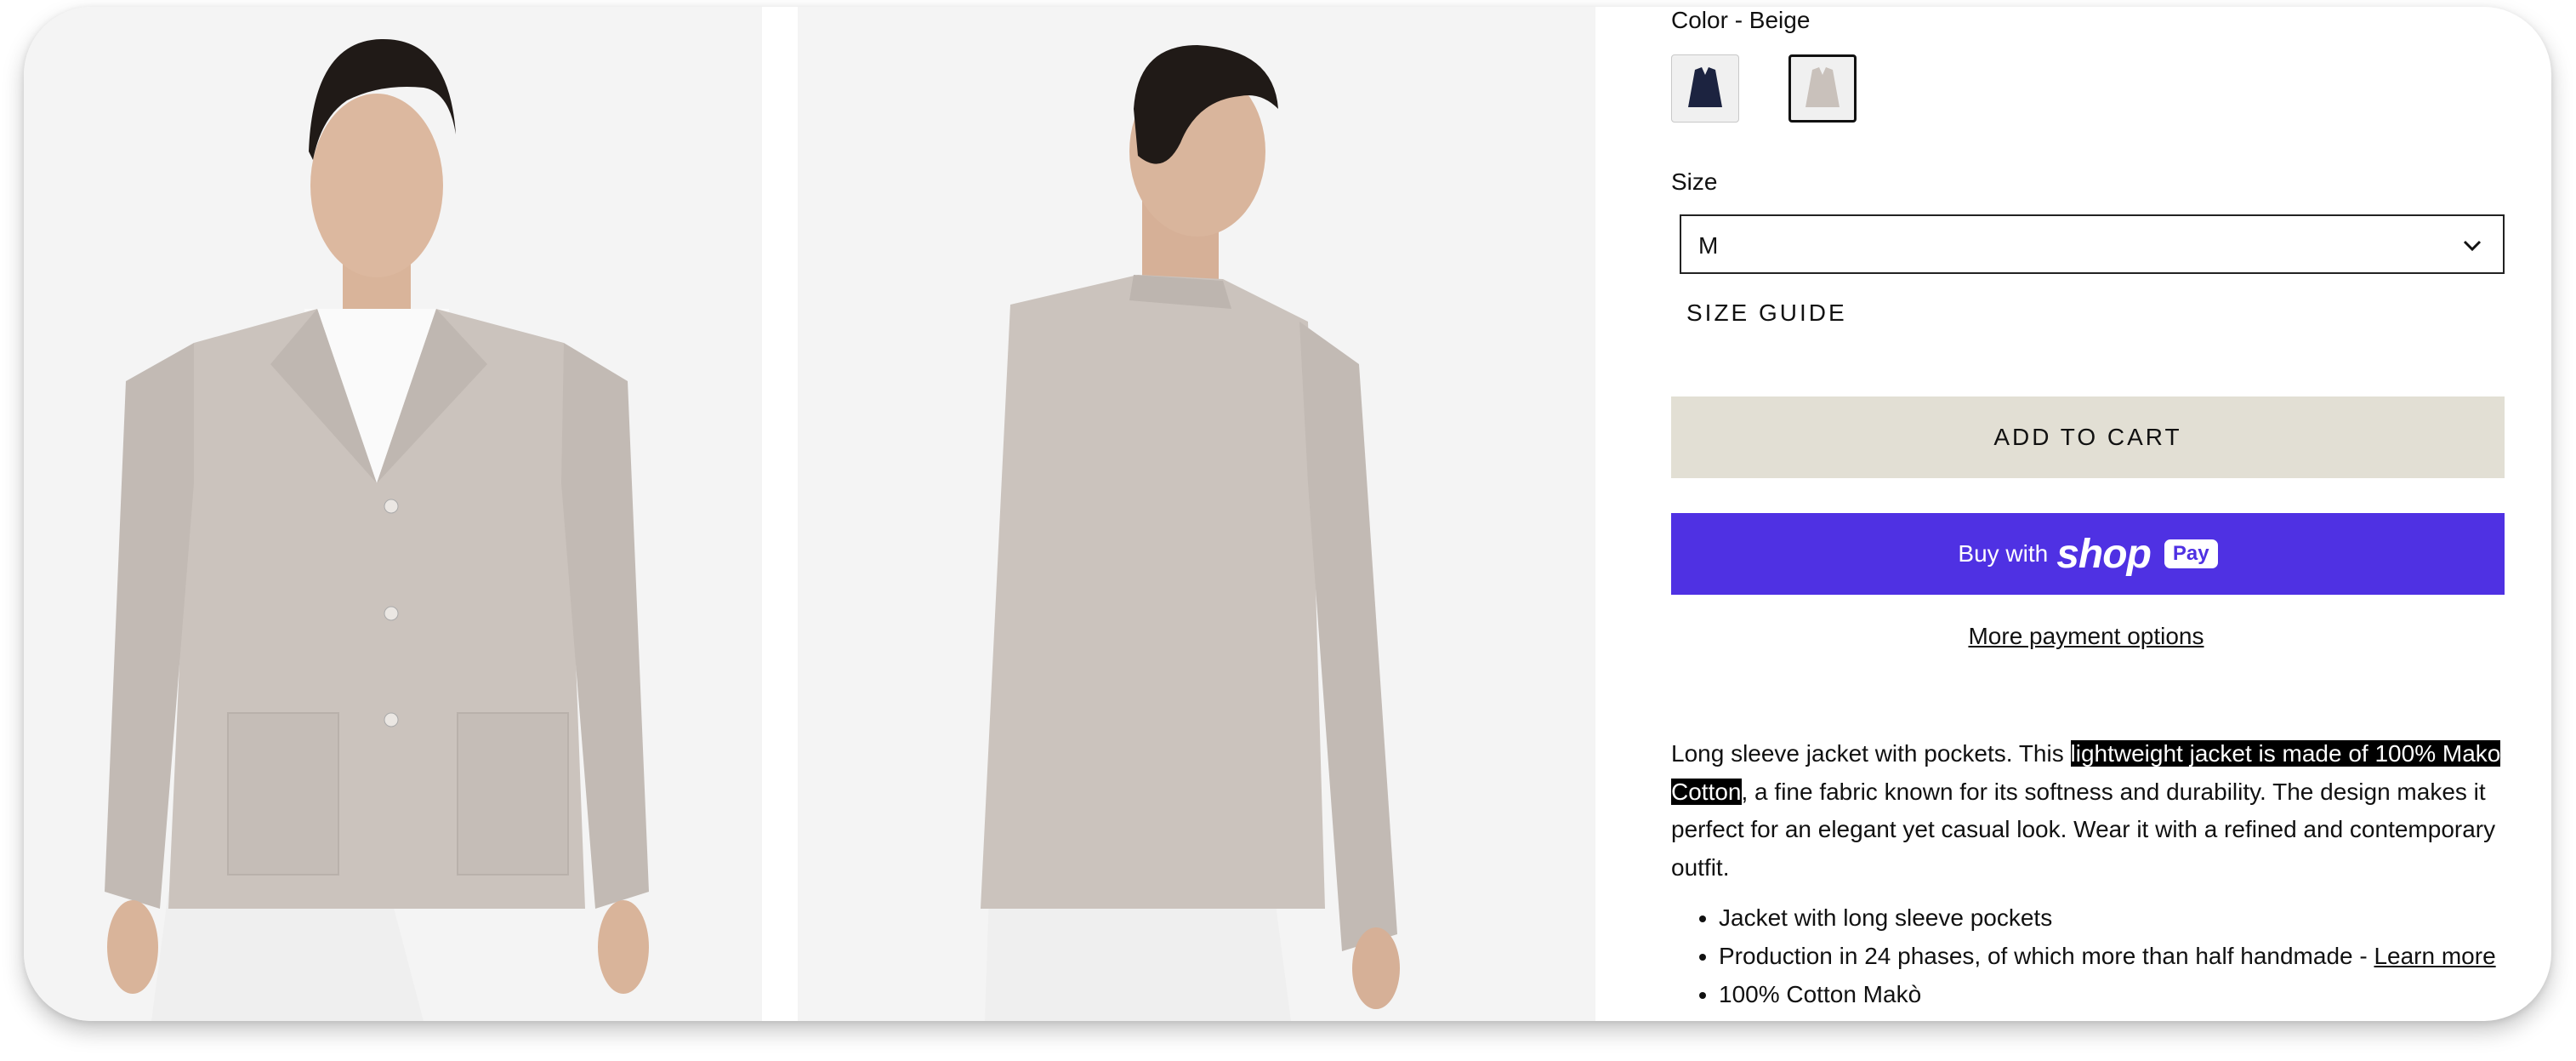 This screenshot has width=2576, height=1061. Describe the element at coordinates (1871, 753) in the screenshot. I see `description-text-start: Long sleeve jacket with pockets. This` at that location.